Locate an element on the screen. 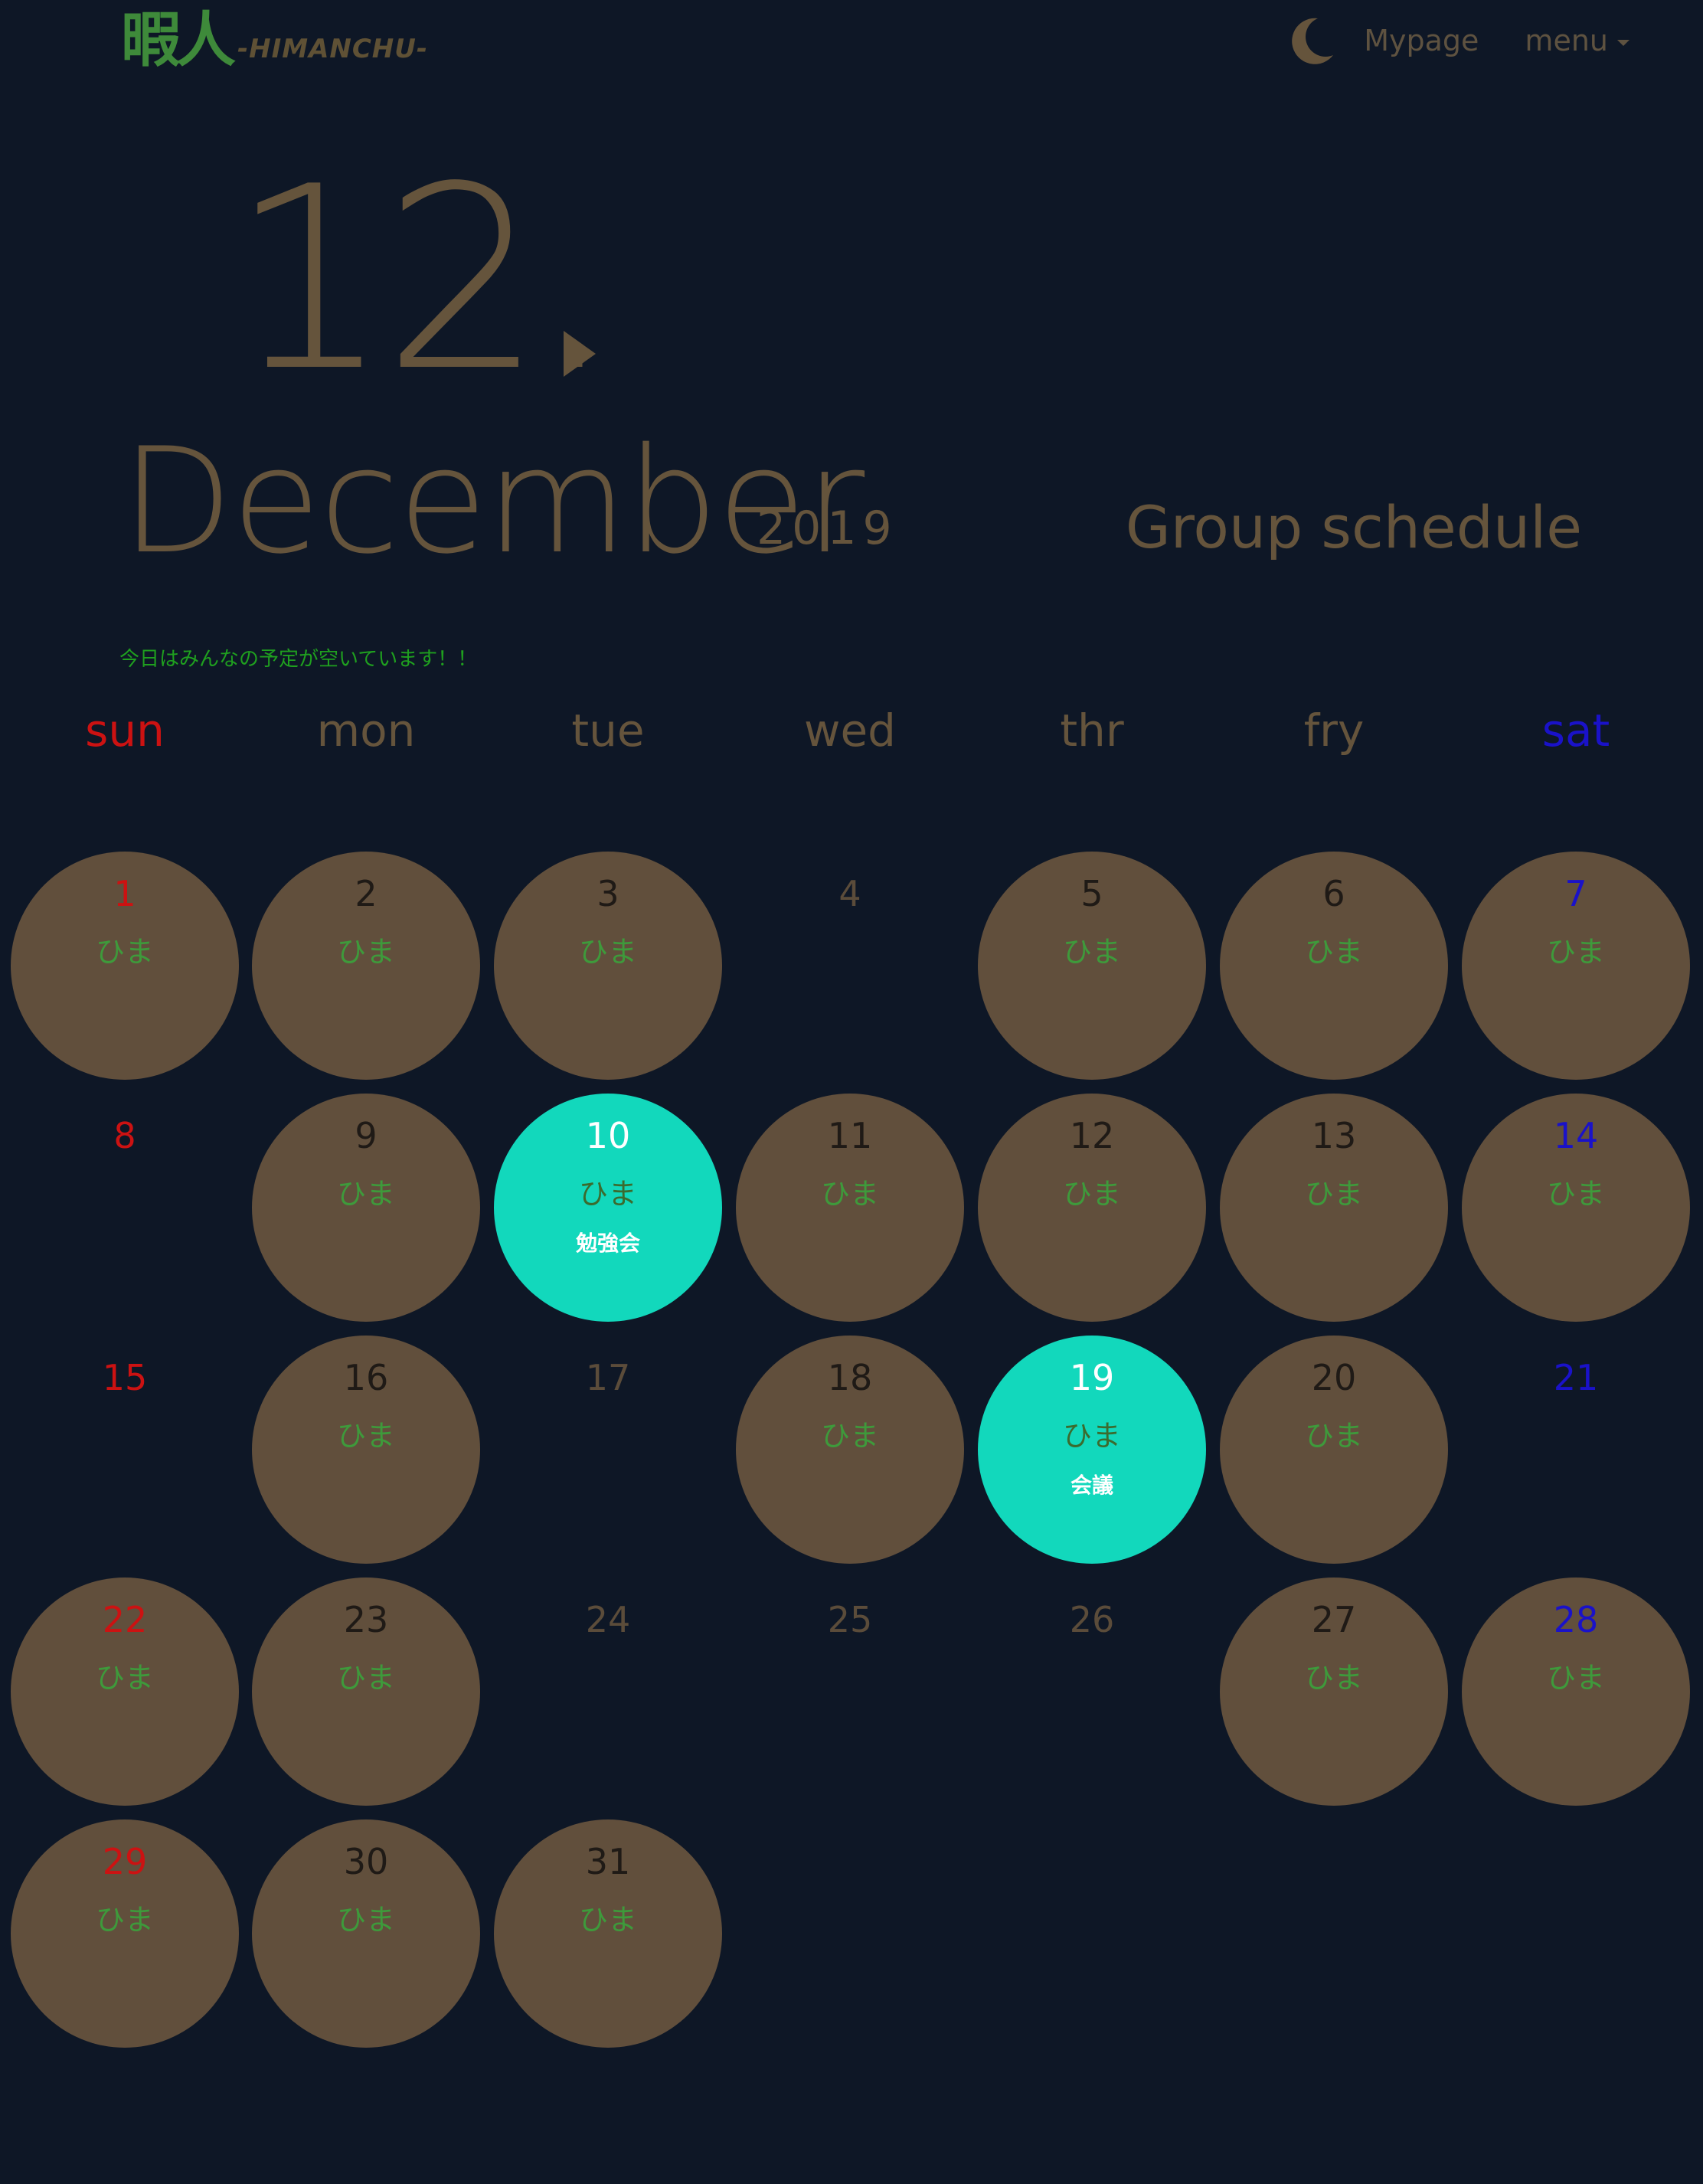 The height and width of the screenshot is (2184, 1703). day-number: 2 is located at coordinates (366, 893).